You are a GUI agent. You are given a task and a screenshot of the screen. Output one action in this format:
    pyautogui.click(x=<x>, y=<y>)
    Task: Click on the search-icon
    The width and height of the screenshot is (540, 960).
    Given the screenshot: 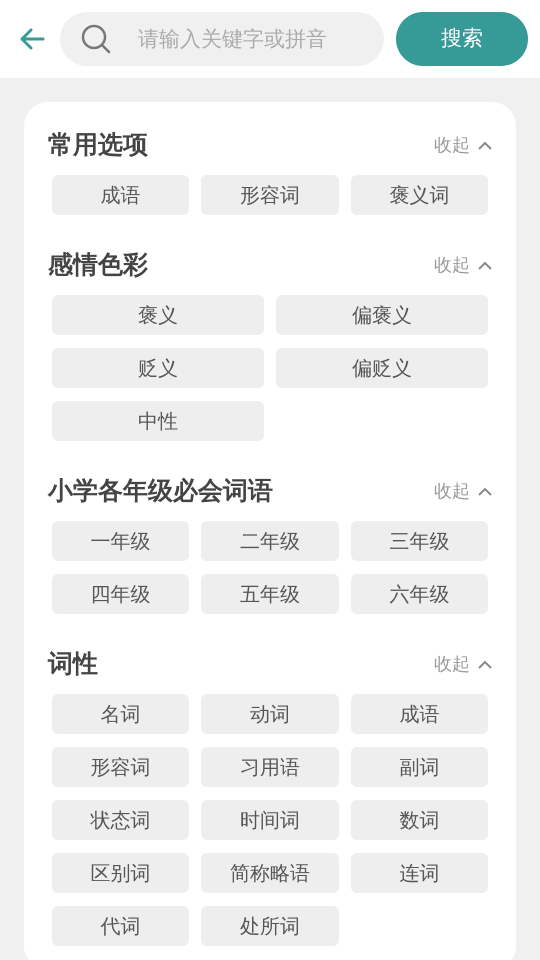 What is the action you would take?
    pyautogui.click(x=96, y=39)
    